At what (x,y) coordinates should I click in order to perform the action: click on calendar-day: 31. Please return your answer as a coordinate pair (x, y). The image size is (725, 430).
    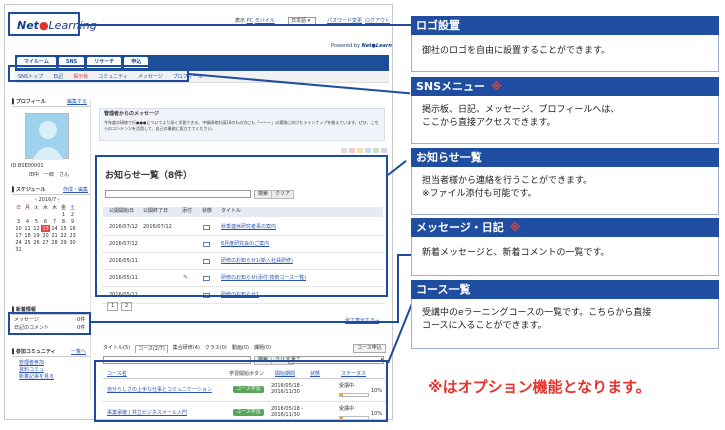
    Looking at the image, I should click on (18, 249).